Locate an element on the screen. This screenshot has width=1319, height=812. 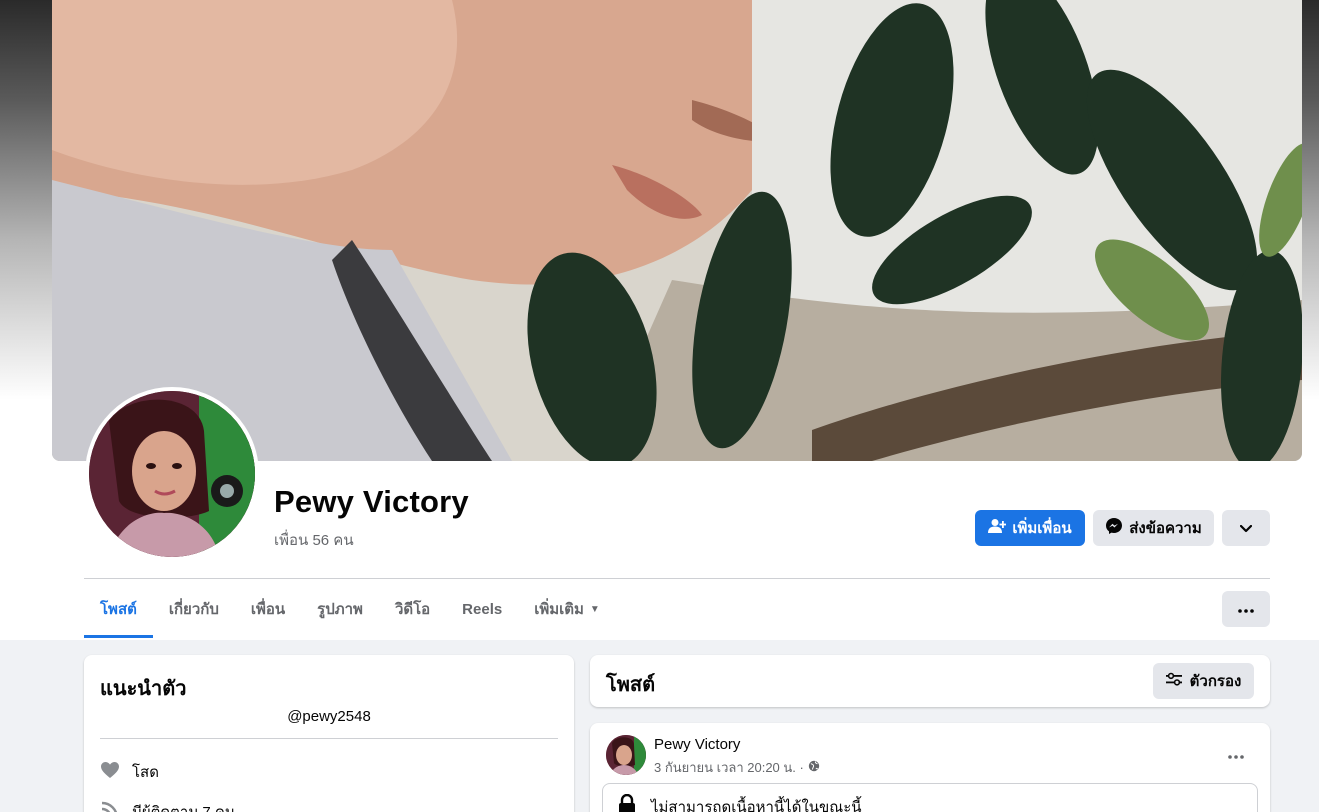
post-meta: 3 กันยายน เวลา 20:20 น. · is located at coordinates (737, 767).